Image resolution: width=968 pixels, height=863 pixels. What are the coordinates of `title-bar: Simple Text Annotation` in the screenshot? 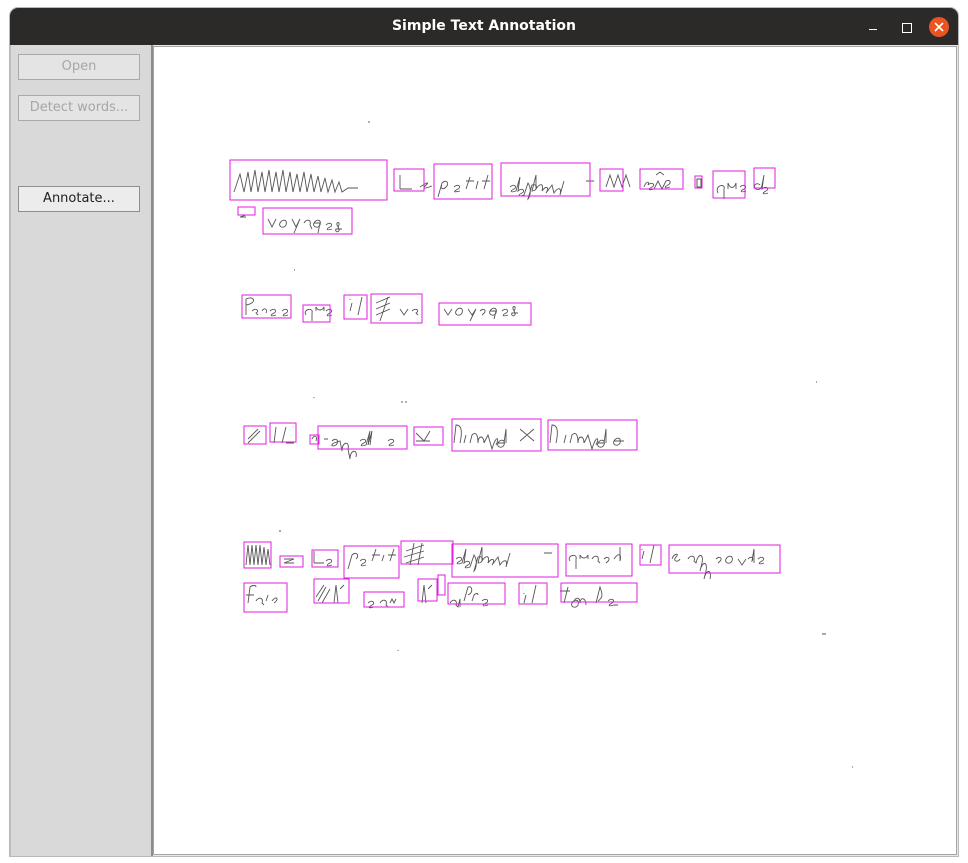 It's located at (484, 26).